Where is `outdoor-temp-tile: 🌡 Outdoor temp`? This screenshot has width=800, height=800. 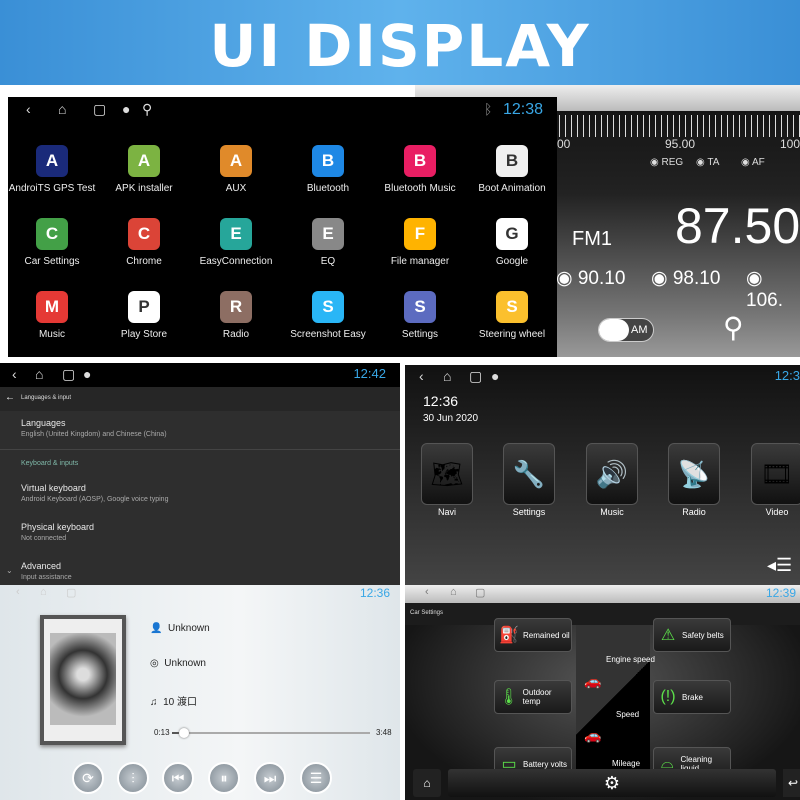 outdoor-temp-tile: 🌡 Outdoor temp is located at coordinates (533, 697).